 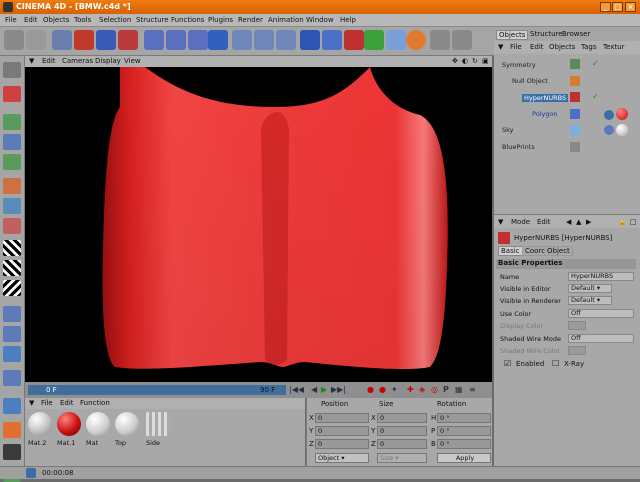 What do you see at coordinates (578, 222) in the screenshot?
I see `attr-up-icon: ▲` at bounding box center [578, 222].